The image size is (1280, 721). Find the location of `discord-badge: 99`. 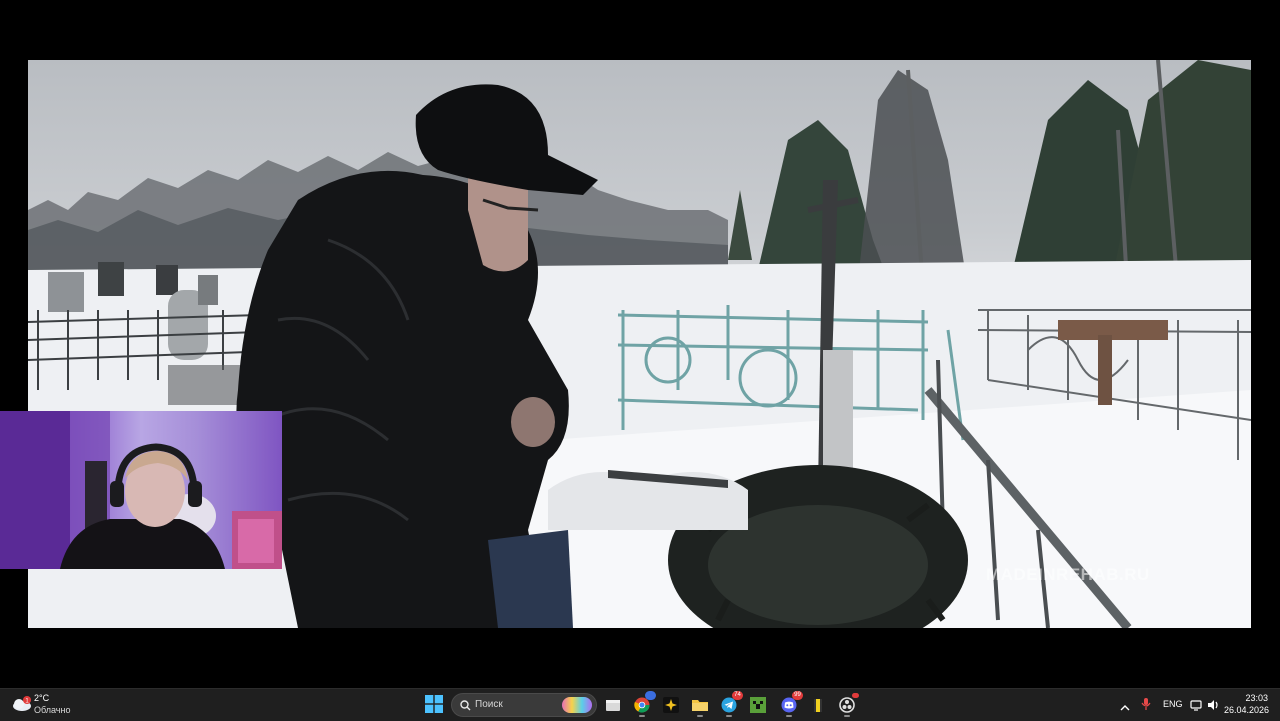

discord-badge: 99 is located at coordinates (797, 695).